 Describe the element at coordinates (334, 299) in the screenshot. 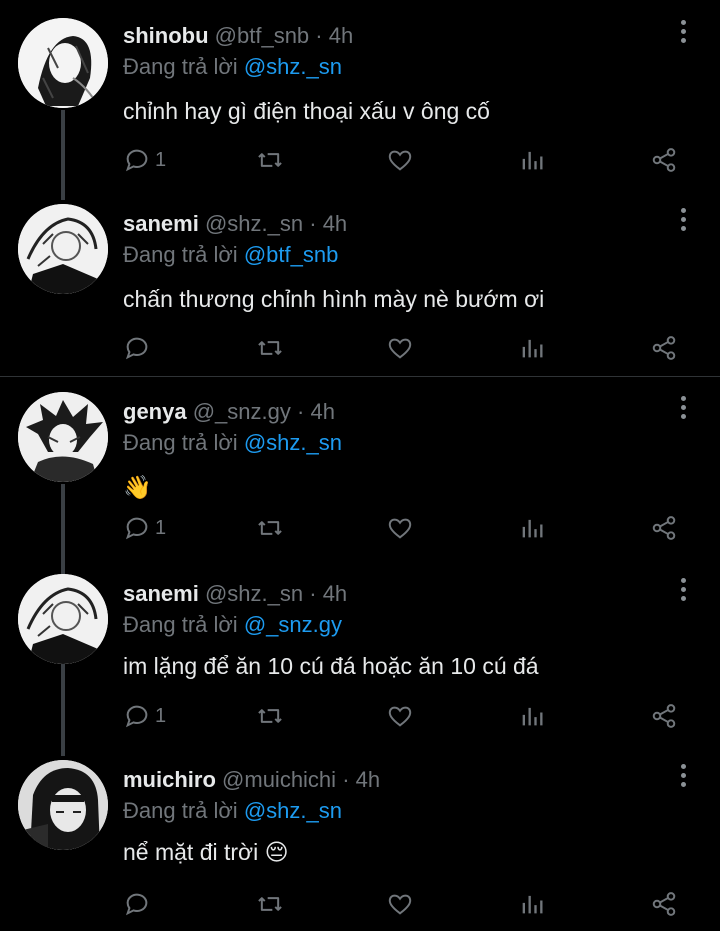

I see `tweet-text: chấn thương chỉnh hình mày nè bướm ơi` at that location.